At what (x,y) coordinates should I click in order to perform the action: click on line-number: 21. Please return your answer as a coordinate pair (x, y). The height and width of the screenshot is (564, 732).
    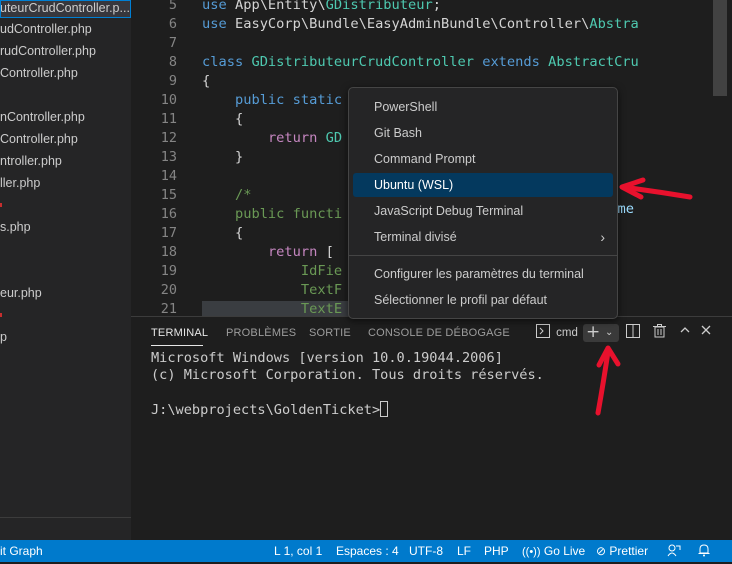
    Looking at the image, I should click on (168, 308).